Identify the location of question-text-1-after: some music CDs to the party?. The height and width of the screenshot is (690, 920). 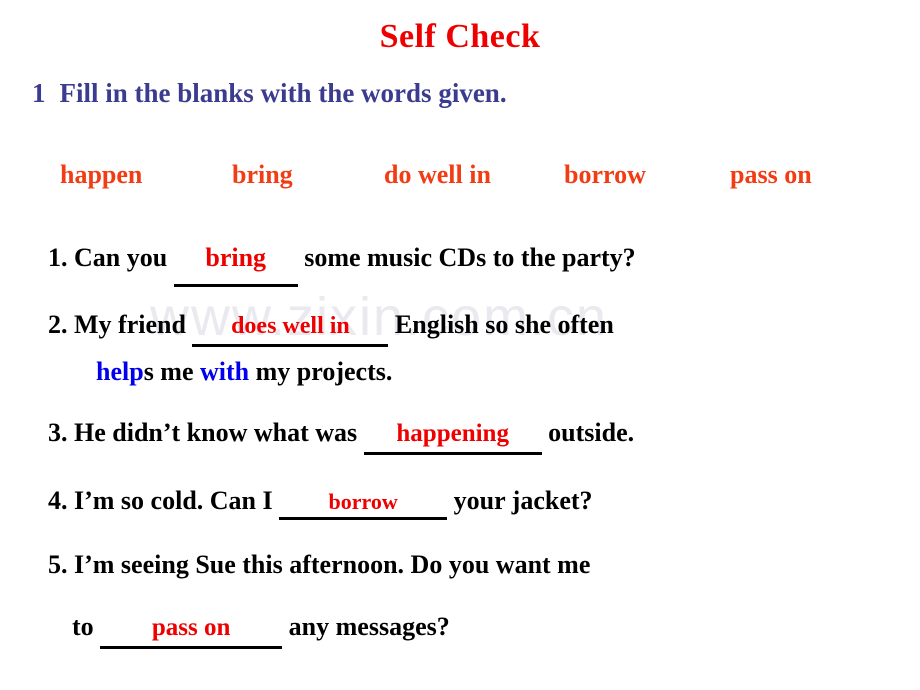
(470, 257).